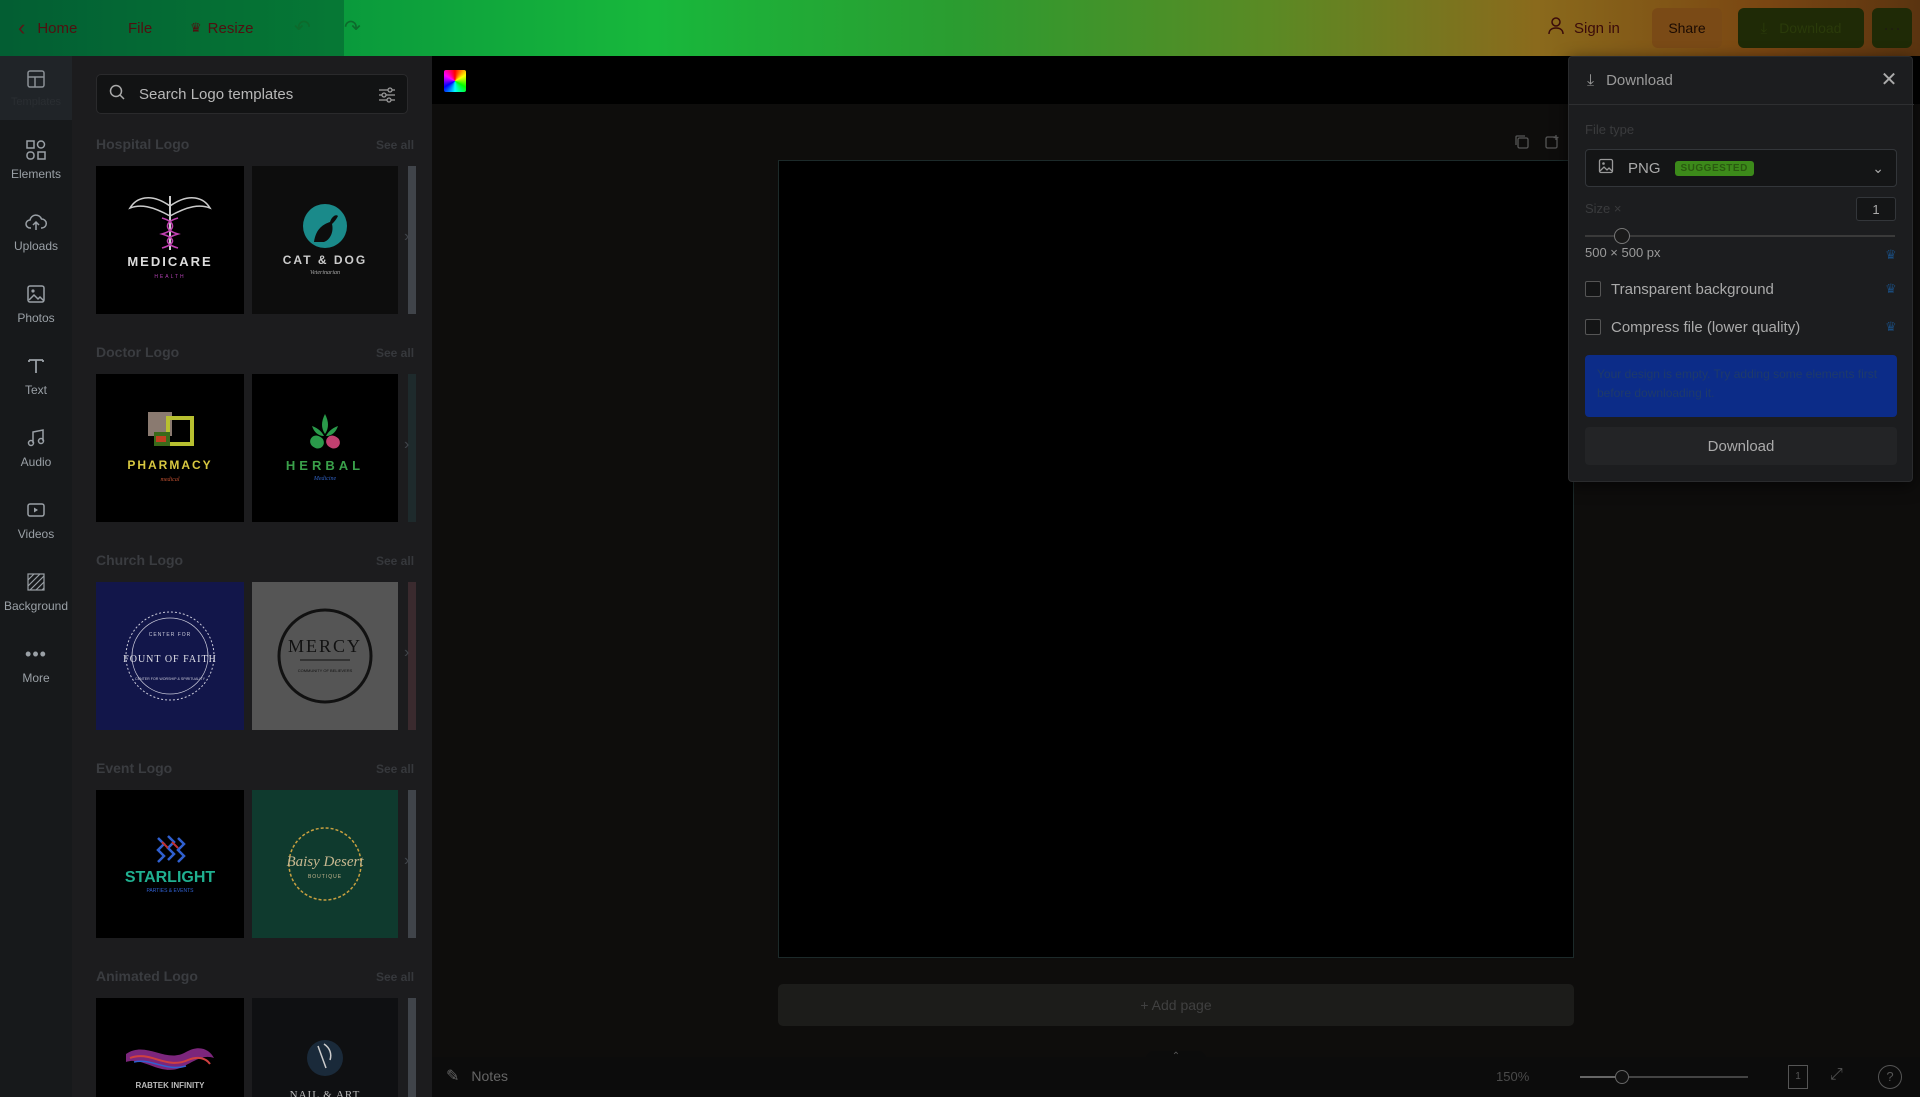 The image size is (1920, 1097). I want to click on download-icon: ⤓, so click(1764, 28).